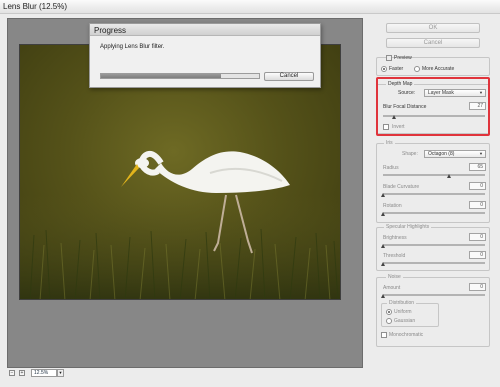  What do you see at coordinates (132, 47) in the screenshot?
I see `progress-message: Applying Lens Blur filter.` at bounding box center [132, 47].